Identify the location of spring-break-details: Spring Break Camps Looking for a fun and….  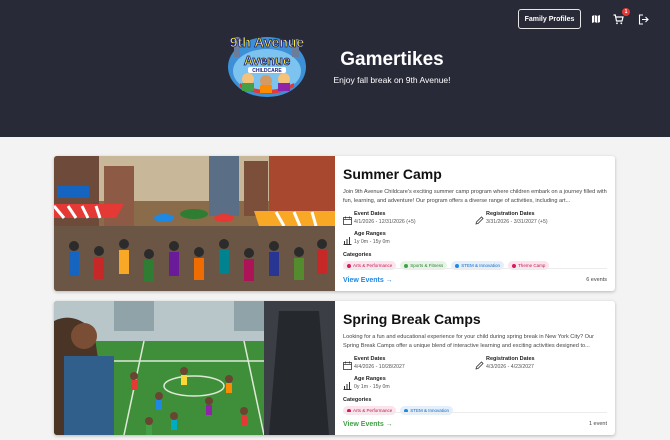
(475, 368).